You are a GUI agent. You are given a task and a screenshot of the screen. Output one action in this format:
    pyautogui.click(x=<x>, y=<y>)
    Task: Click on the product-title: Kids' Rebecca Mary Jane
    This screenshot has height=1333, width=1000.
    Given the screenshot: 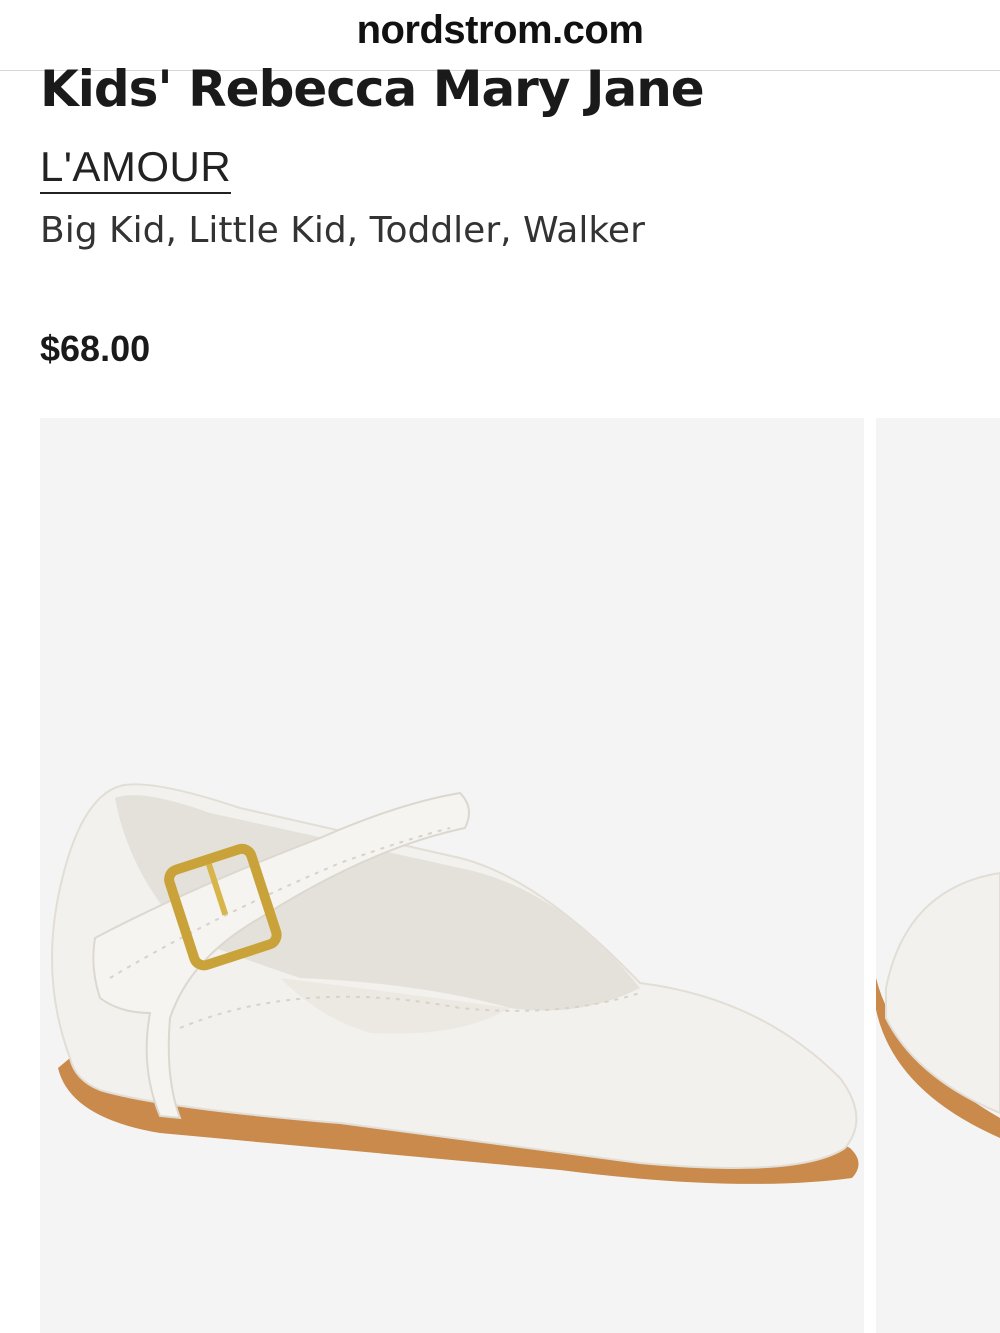 What is the action you would take?
    pyautogui.click(x=372, y=89)
    